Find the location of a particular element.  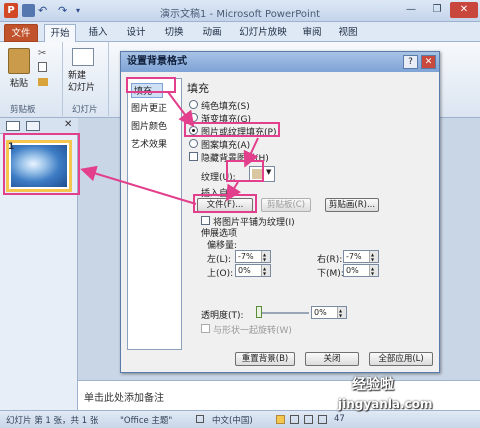

watermark-url: jingyanla.com is located at coordinates (385, 404).